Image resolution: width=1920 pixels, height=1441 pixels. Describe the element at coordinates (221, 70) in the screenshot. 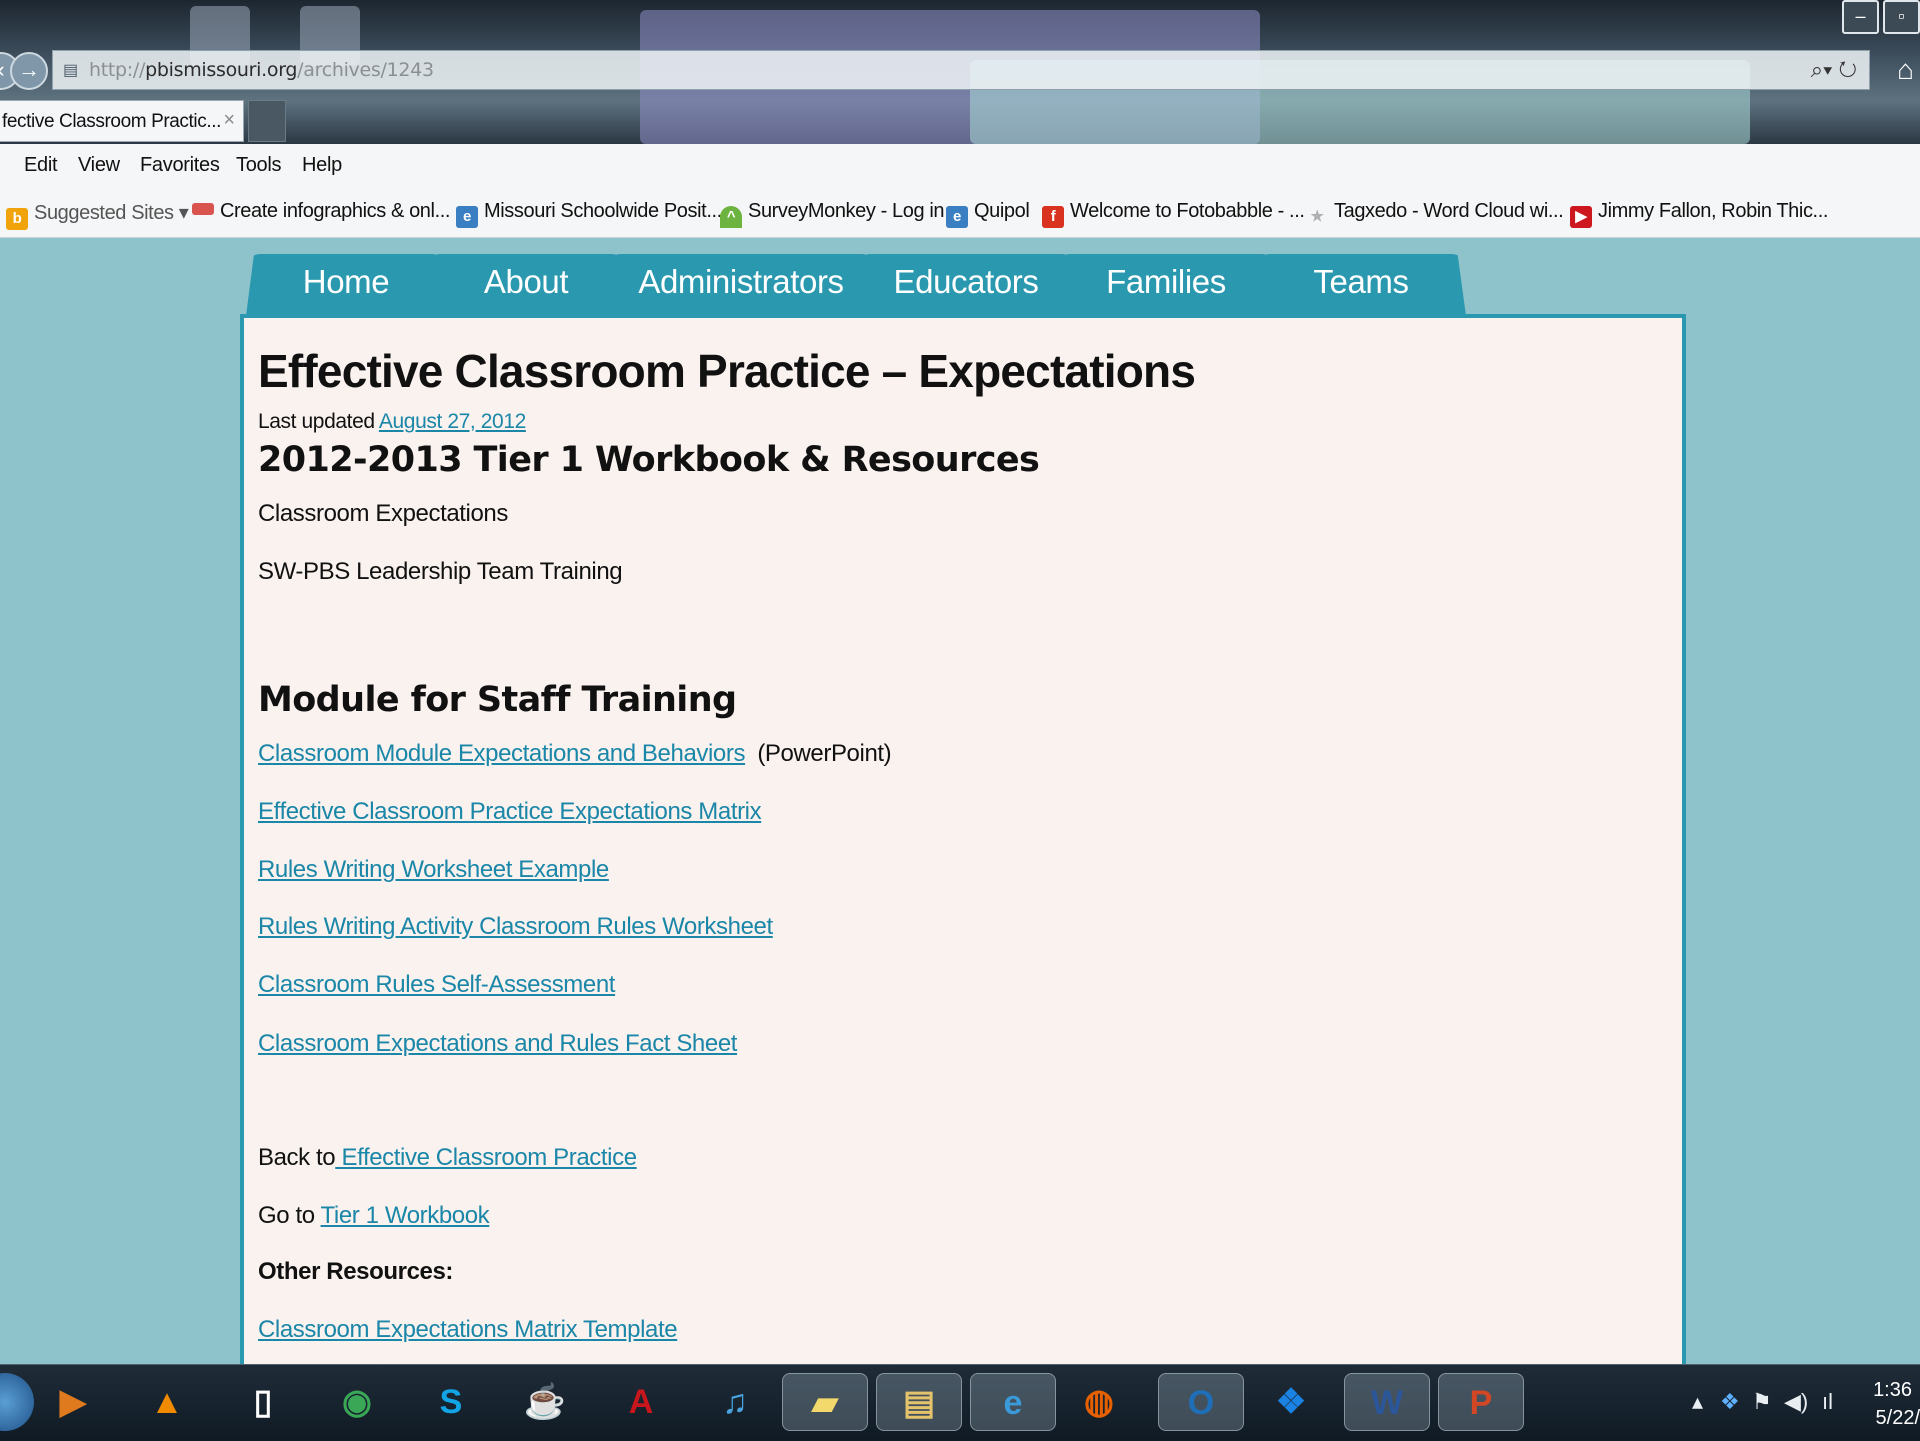

I see `url-domain: pbismissouri.org` at that location.